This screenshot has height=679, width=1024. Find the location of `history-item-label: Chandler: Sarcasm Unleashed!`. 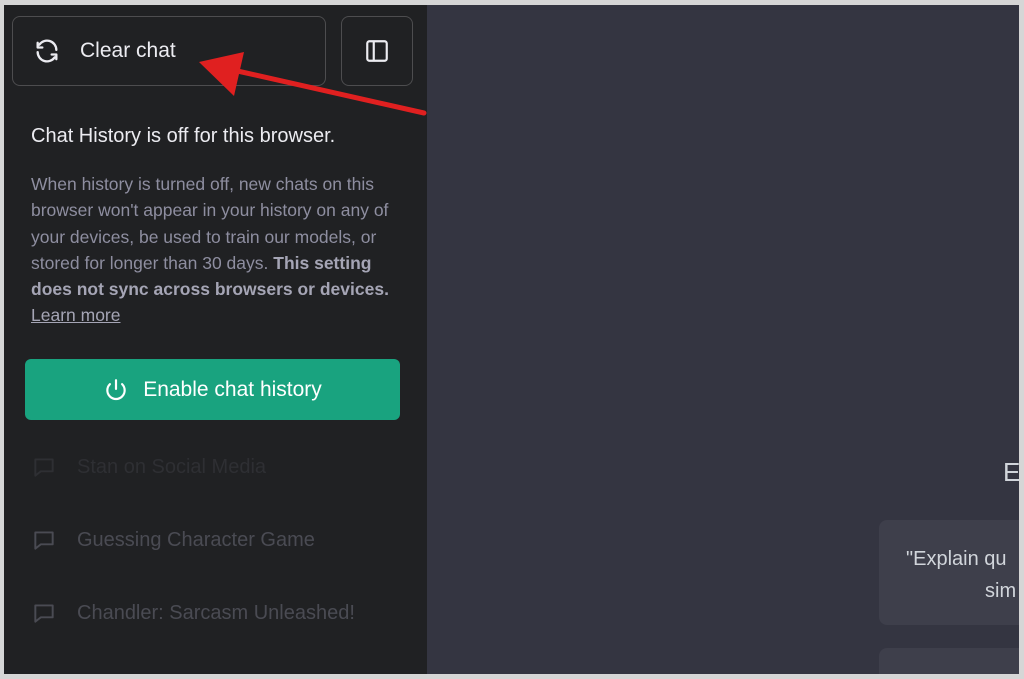

history-item-label: Chandler: Sarcasm Unleashed! is located at coordinates (216, 612).